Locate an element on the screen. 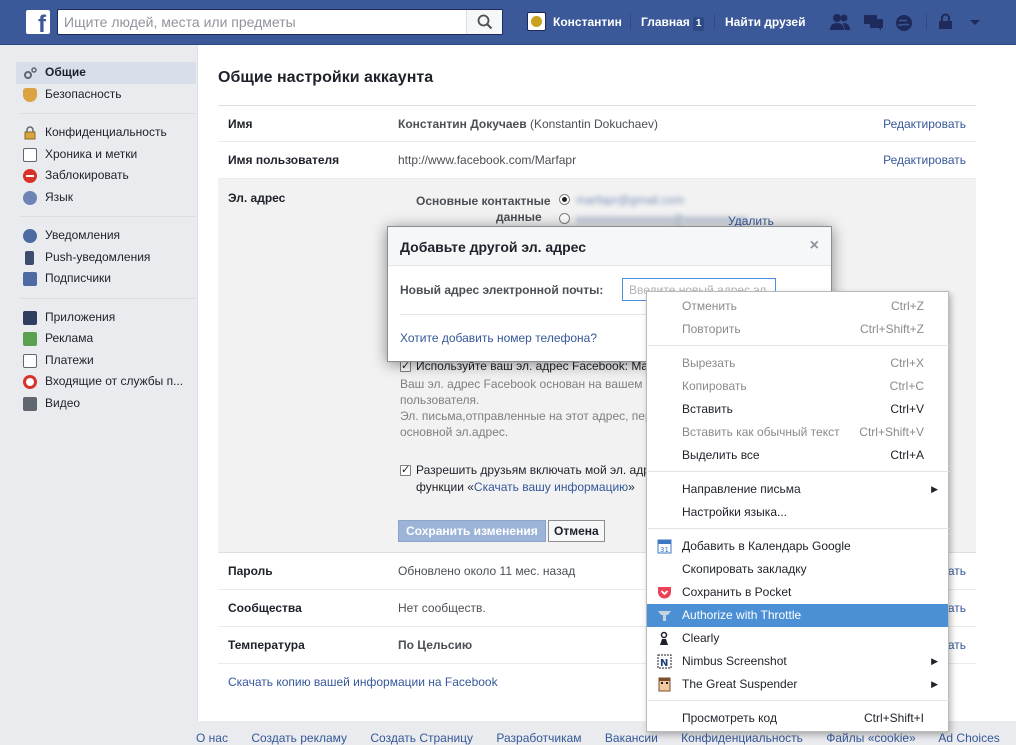  sidebar-item-videos: Видео is located at coordinates (106, 404).